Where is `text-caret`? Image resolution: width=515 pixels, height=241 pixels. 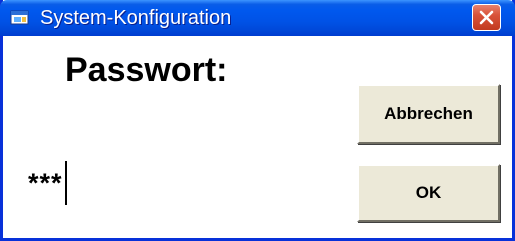 text-caret is located at coordinates (65, 183).